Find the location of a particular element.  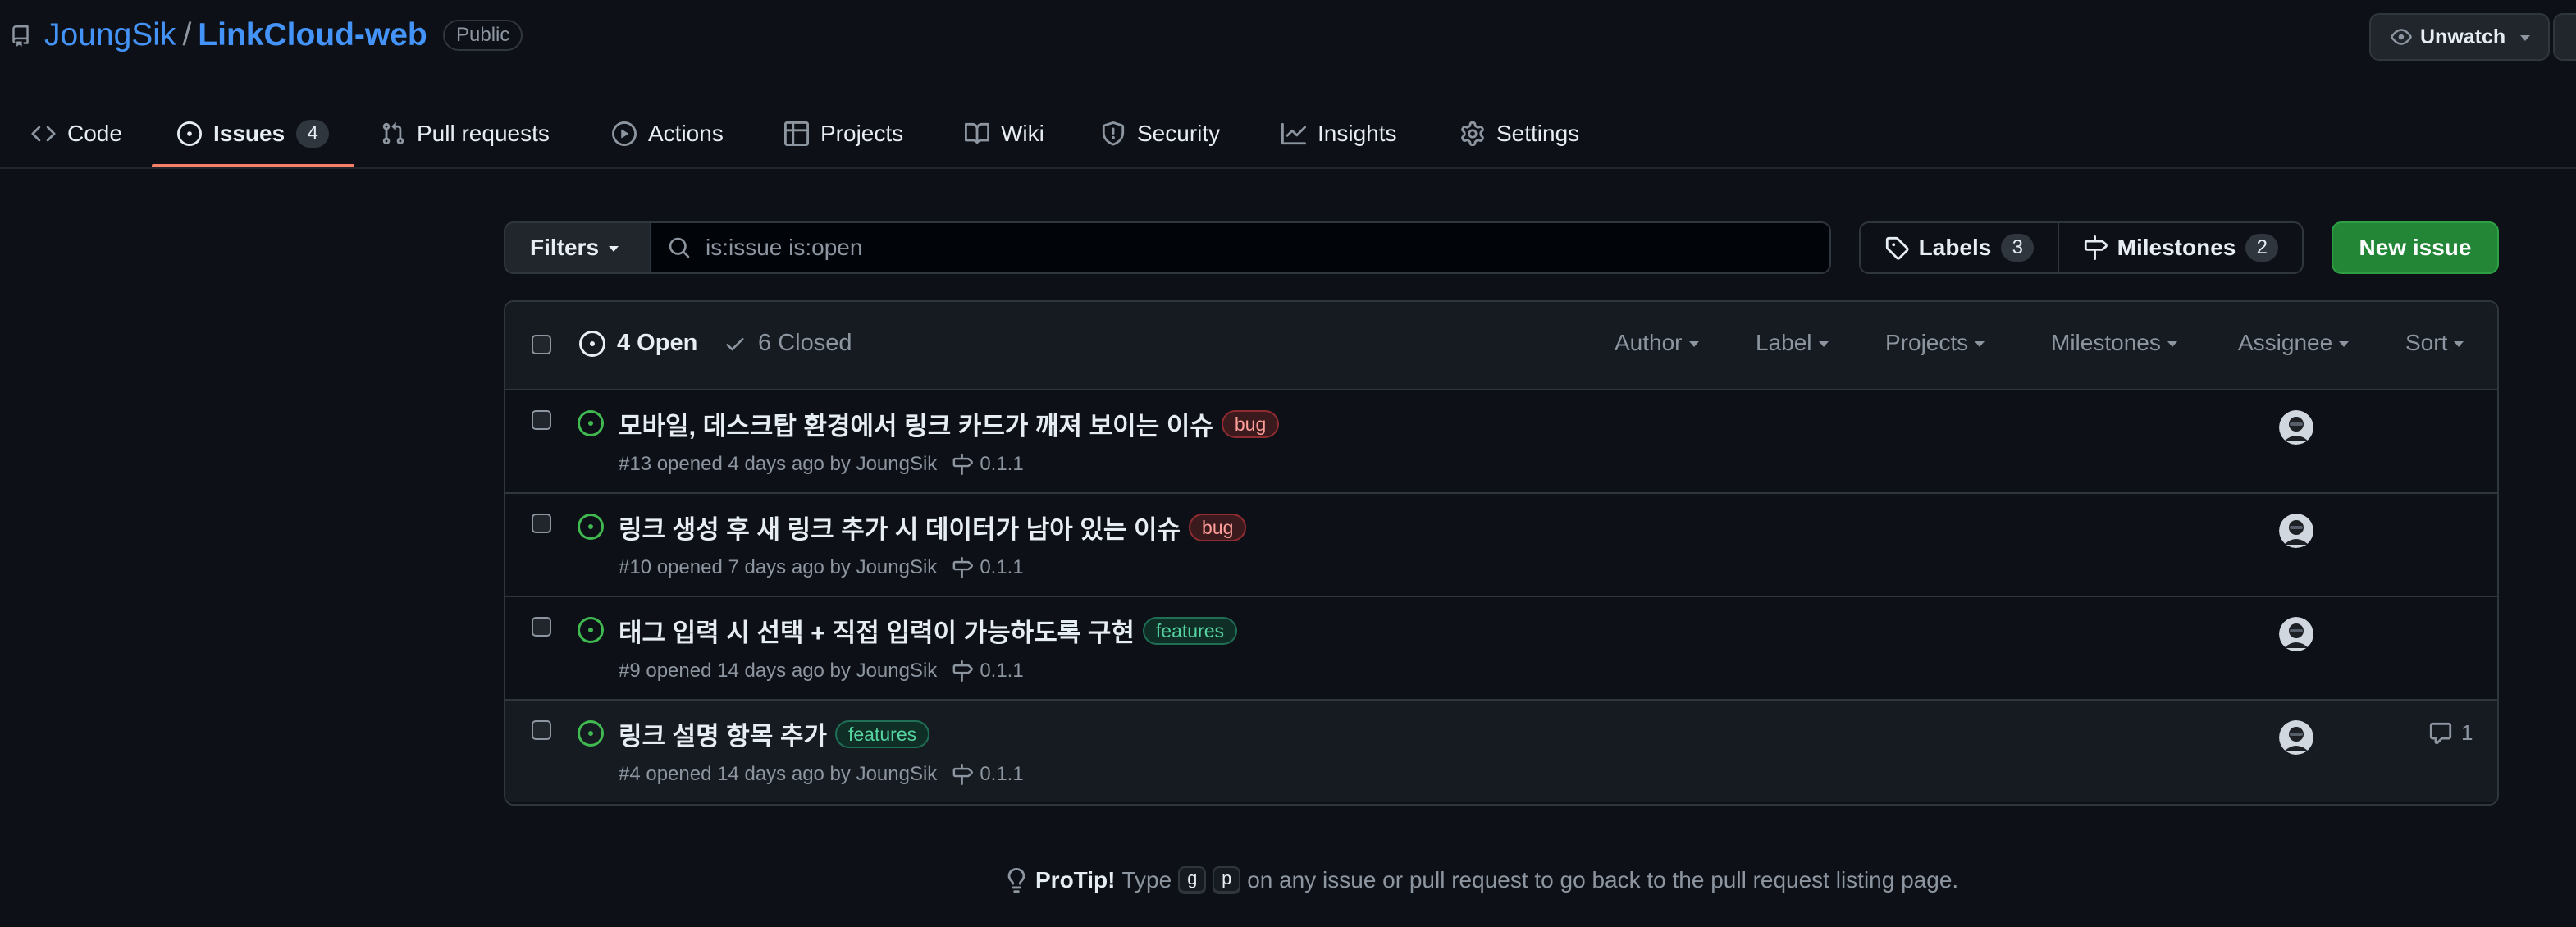

book-icon is located at coordinates (977, 133).